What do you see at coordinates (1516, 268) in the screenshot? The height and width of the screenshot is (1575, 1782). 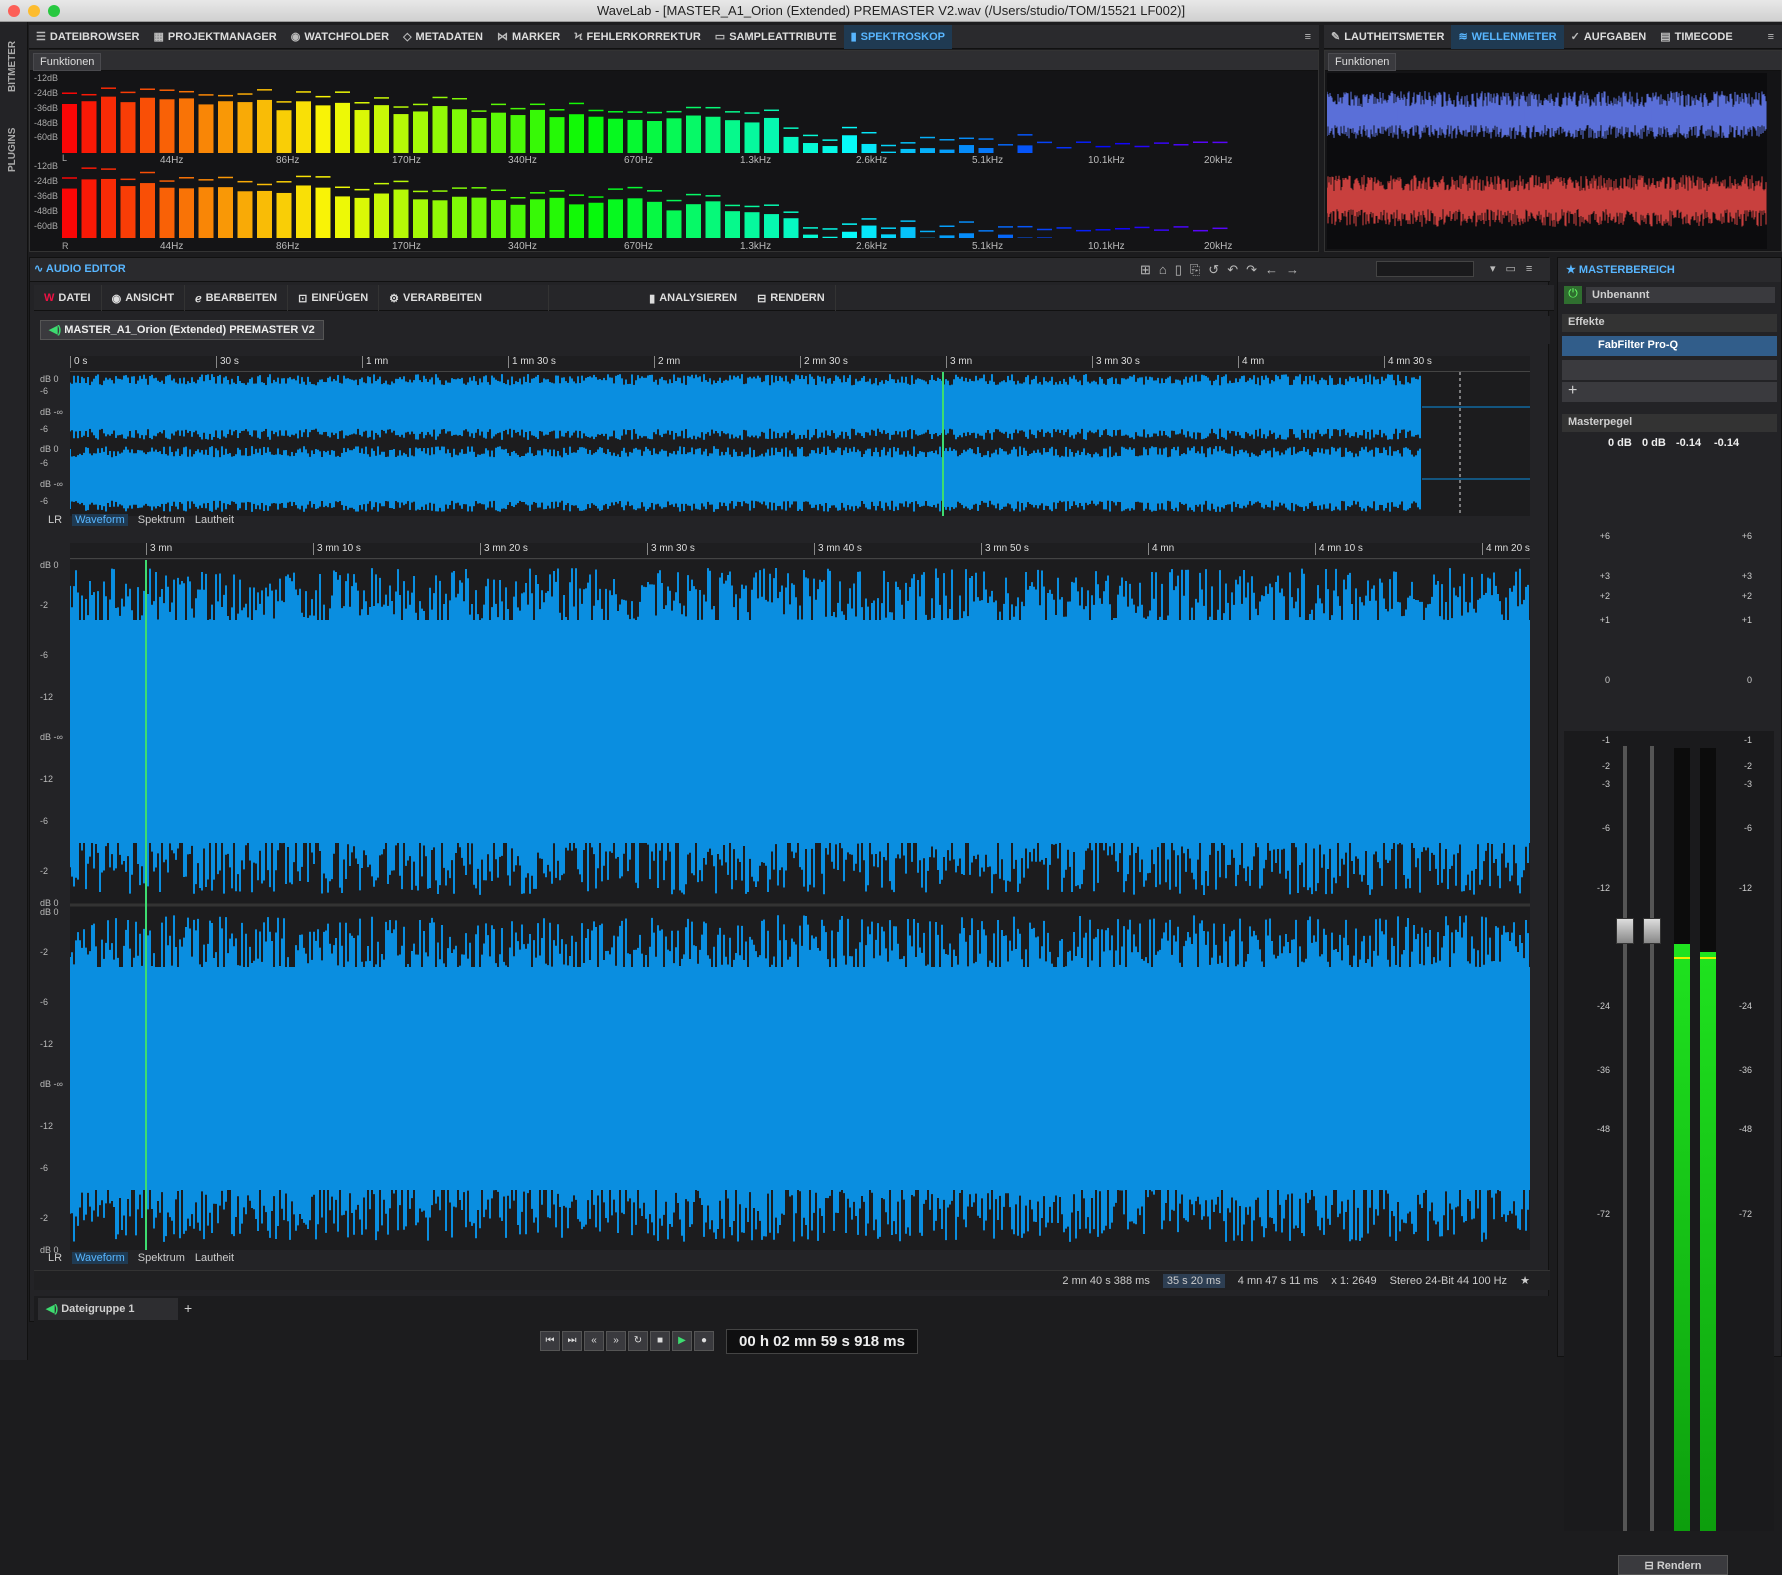 I see `editor-window-icons: ▾▭≡` at bounding box center [1516, 268].